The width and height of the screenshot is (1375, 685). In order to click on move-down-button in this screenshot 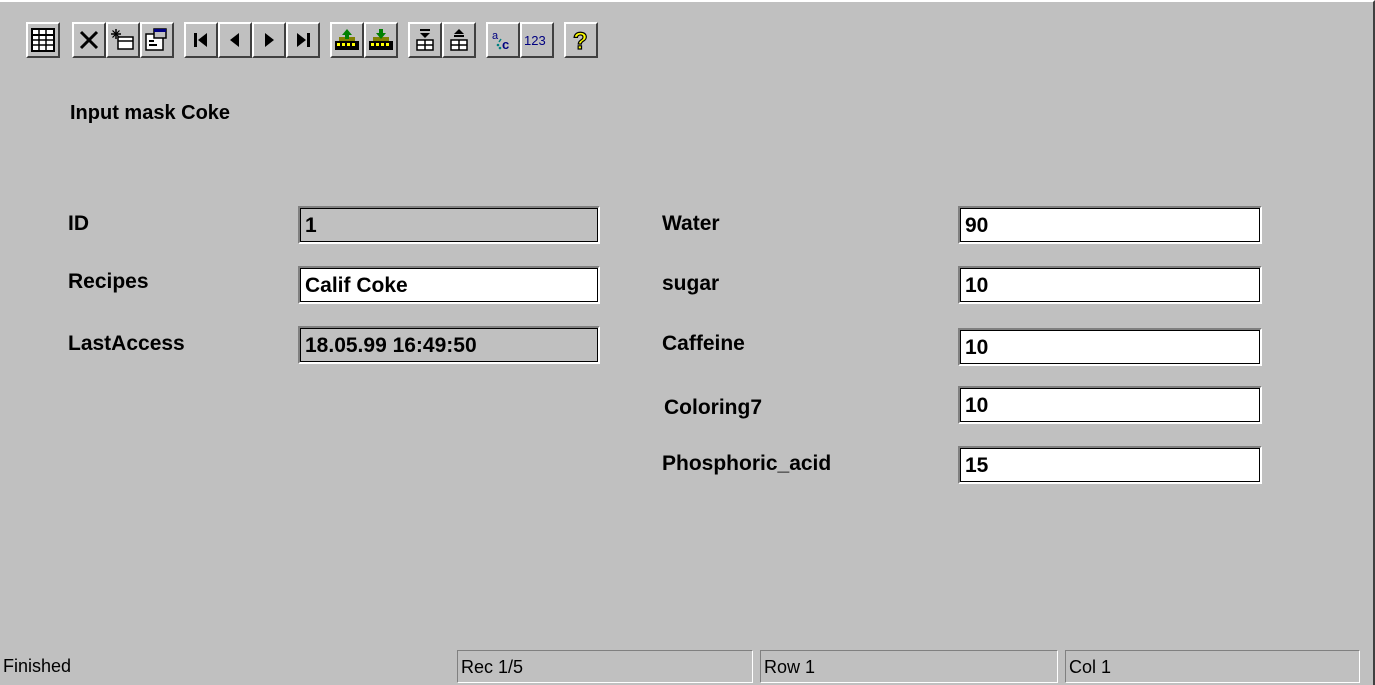, I will do `click(425, 40)`.